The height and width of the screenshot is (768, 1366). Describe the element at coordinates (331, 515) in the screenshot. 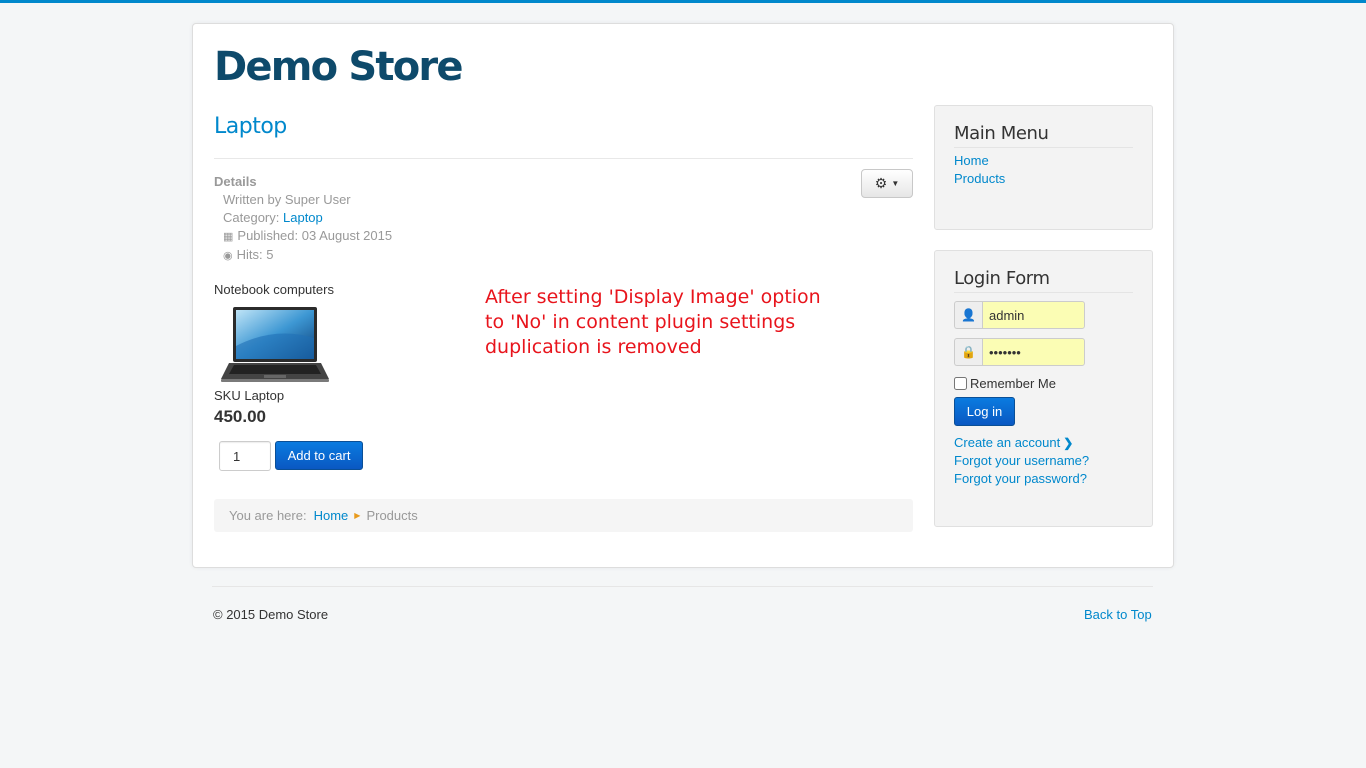

I see `breadcrumb-home: Home` at that location.